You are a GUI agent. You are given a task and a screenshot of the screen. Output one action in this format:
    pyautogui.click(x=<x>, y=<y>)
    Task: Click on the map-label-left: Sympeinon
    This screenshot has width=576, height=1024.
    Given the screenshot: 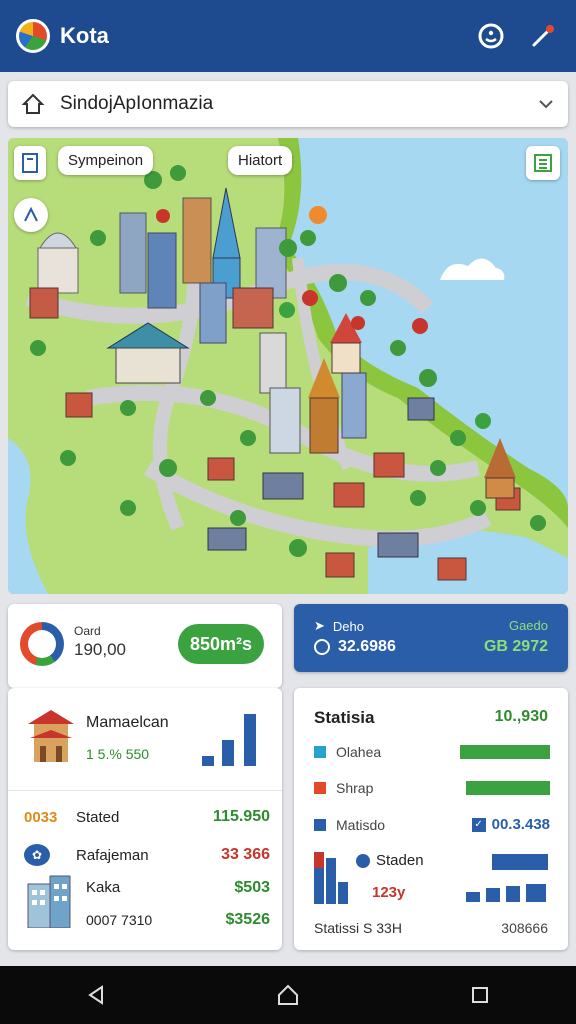 What is the action you would take?
    pyautogui.click(x=106, y=160)
    